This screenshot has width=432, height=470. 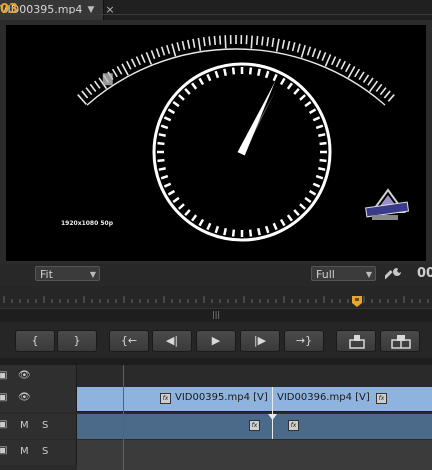 I want to click on resolution-label: 1920x1080 50p, so click(x=87, y=223).